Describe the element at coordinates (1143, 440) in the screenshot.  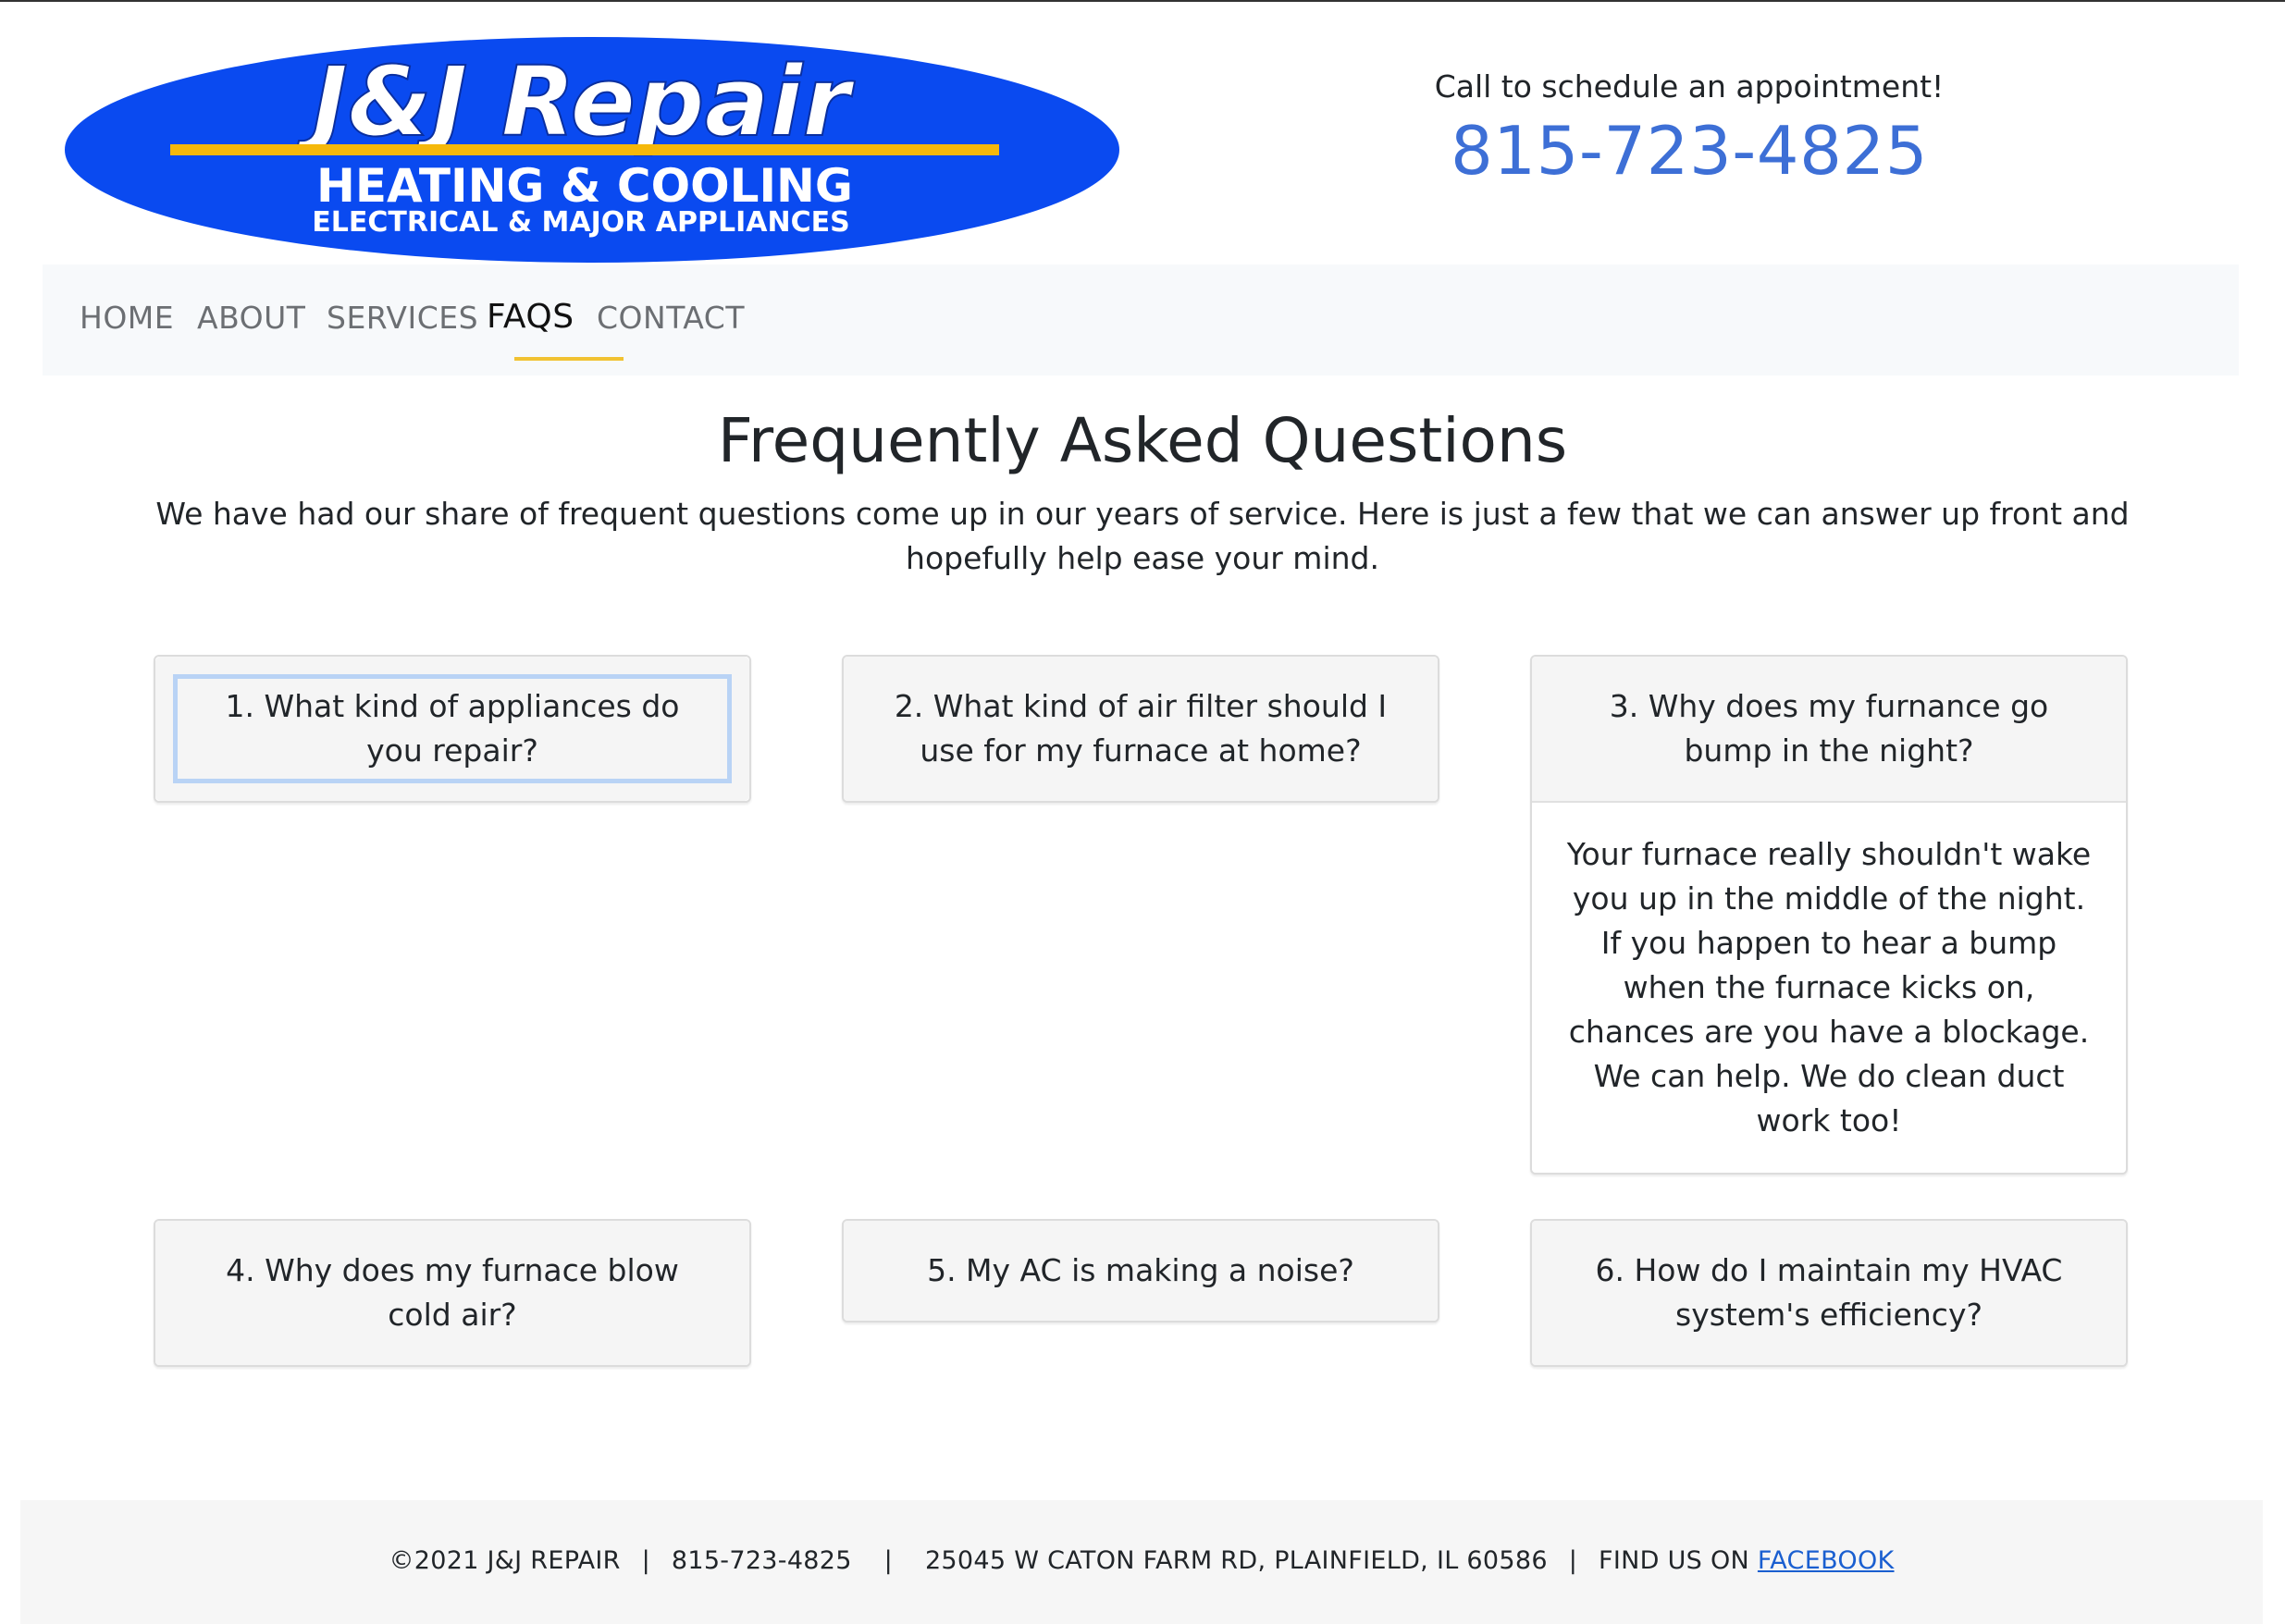
I see `page-title: Frequently Asked Questions` at that location.